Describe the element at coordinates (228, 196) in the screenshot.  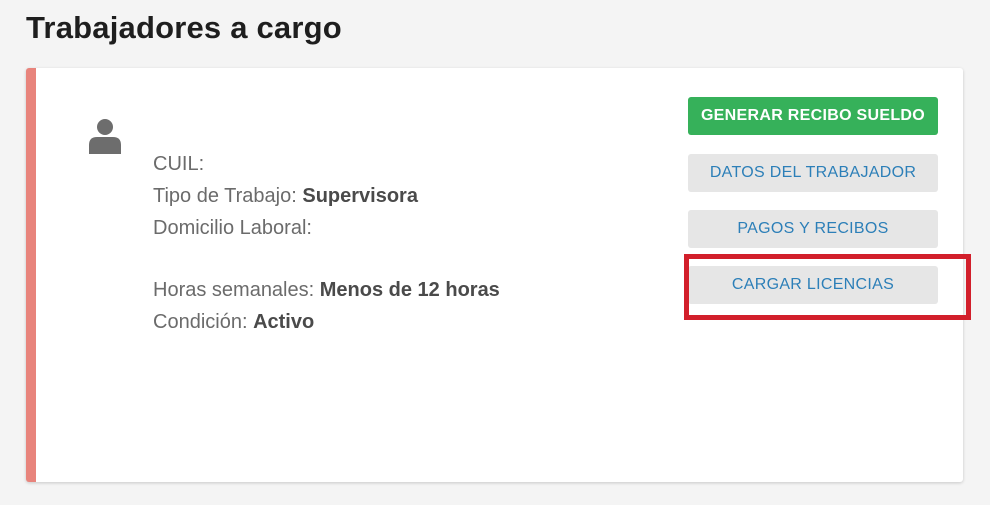
I see `tipo-trabajo-label: Tipo de Trabajo:` at that location.